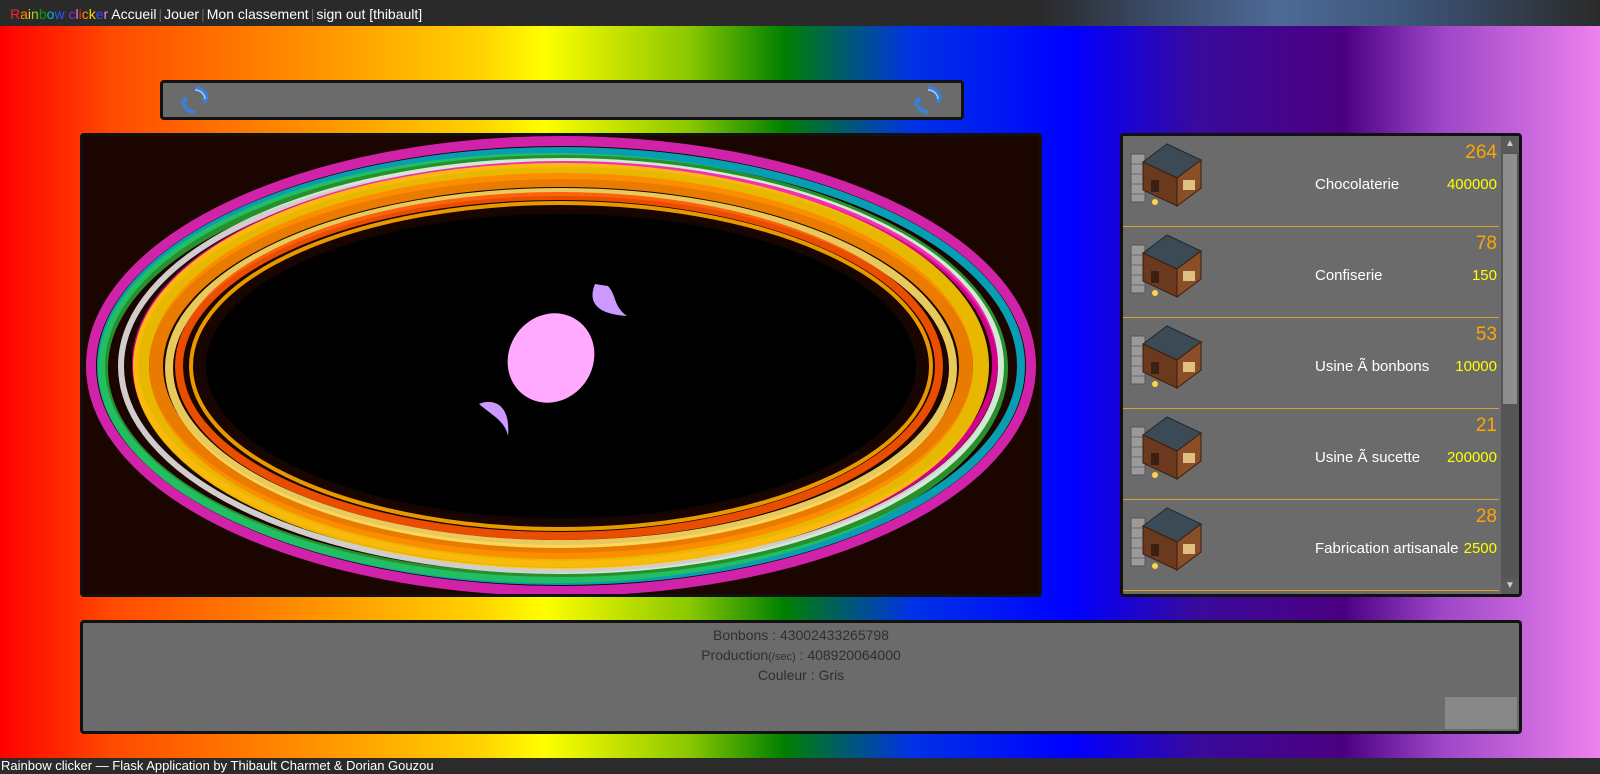 This screenshot has width=1600, height=774. I want to click on candies-line: Bonbons : 43002433265798, so click(801, 635).